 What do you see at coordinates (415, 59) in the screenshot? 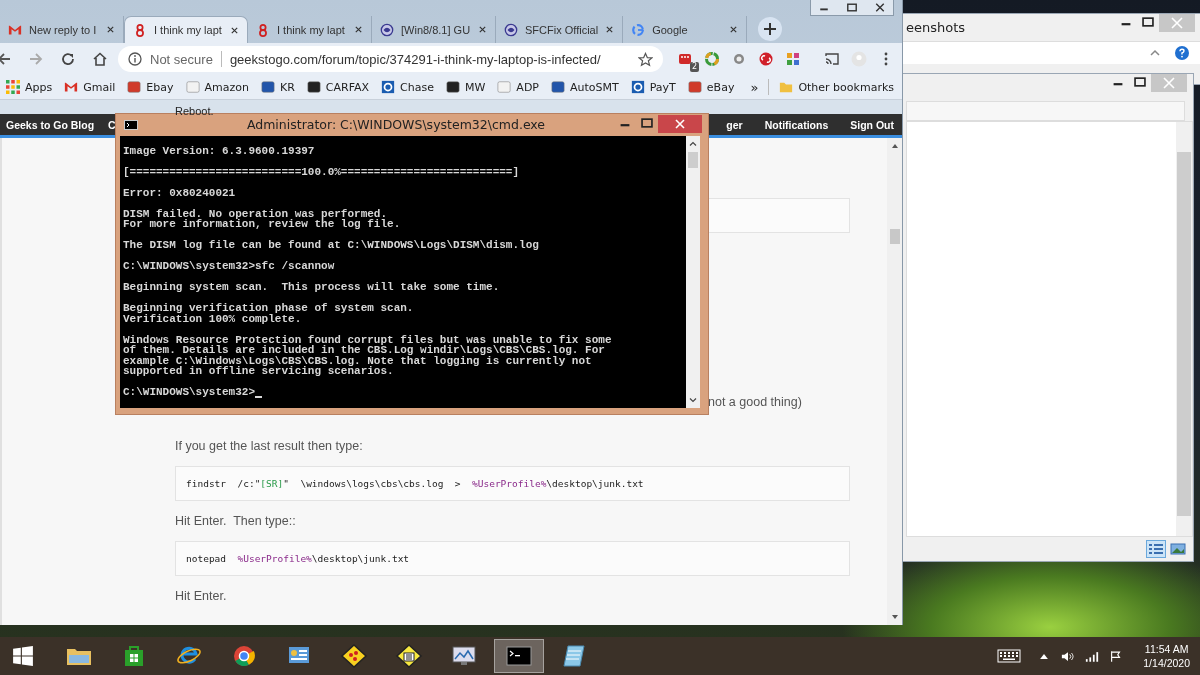
I see `url-text: geekstogo.com/forum/topic/374291-i-think-my-laptop-is-infected/` at bounding box center [415, 59].